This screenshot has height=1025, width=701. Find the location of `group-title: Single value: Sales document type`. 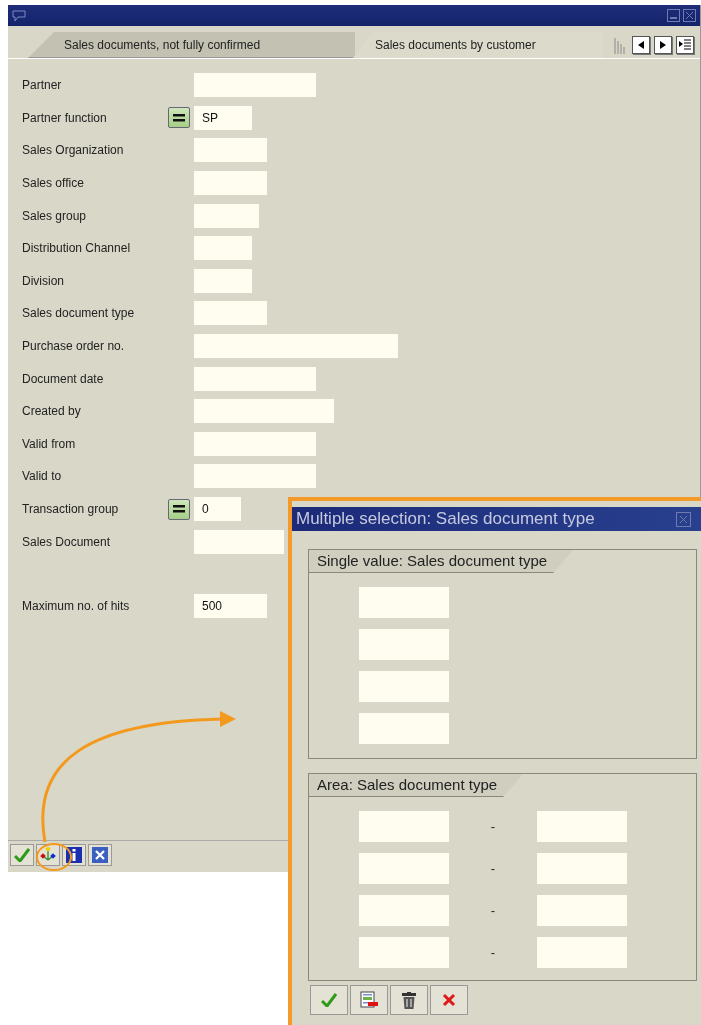

group-title: Single value: Sales document type is located at coordinates (441, 561).